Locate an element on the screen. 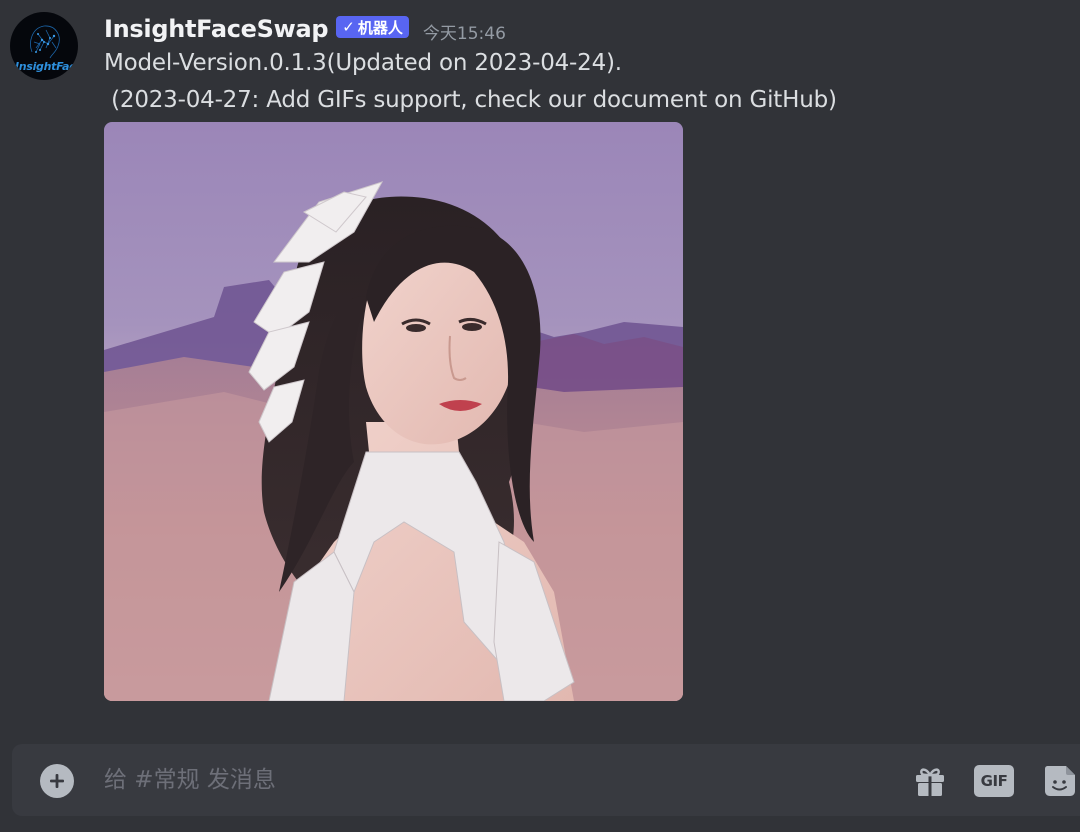 This screenshot has width=1080, height=832. timestamp: 今天15:46 is located at coordinates (464, 31).